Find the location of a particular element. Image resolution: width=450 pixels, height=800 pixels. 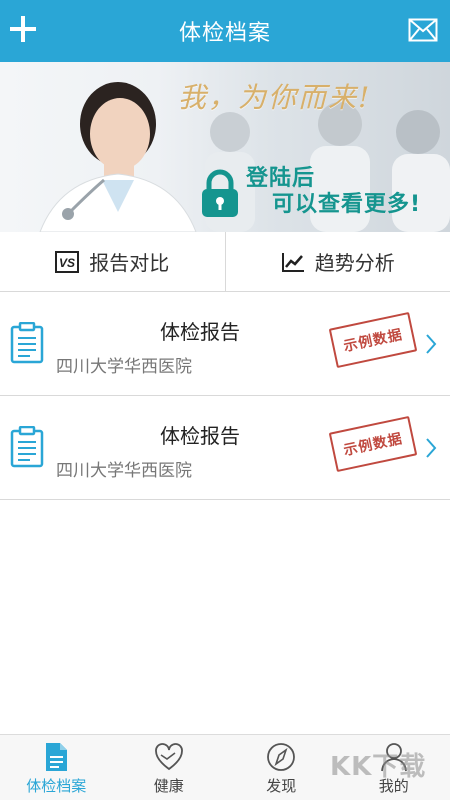

tab-label: 发现 is located at coordinates (281, 786).